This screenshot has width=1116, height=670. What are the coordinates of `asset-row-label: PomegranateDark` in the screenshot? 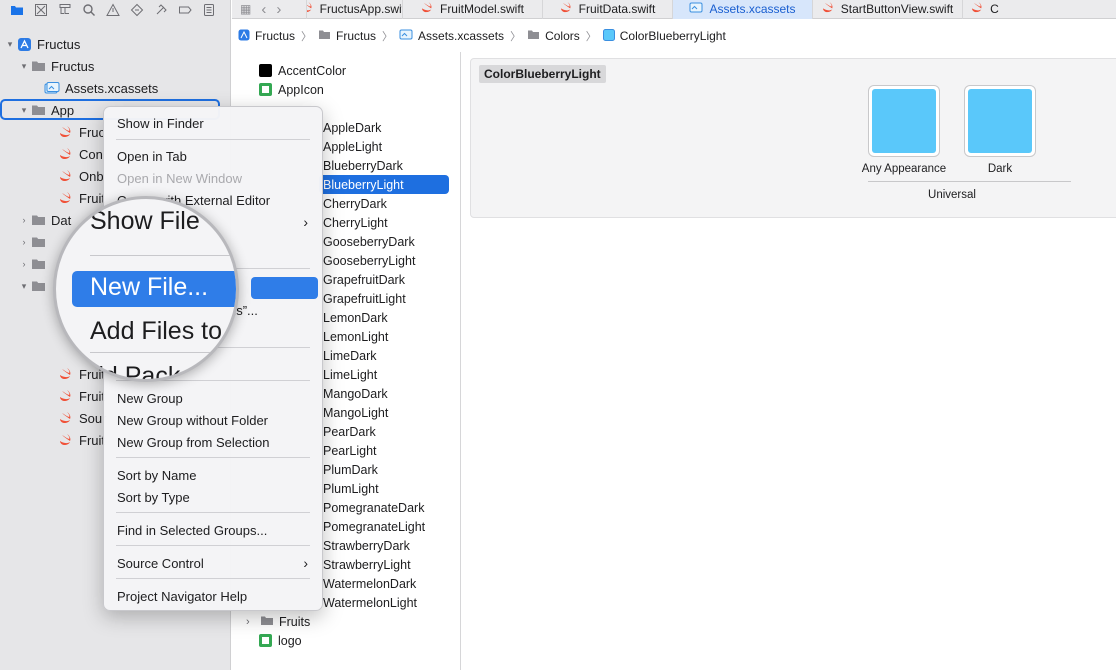 It's located at (374, 507).